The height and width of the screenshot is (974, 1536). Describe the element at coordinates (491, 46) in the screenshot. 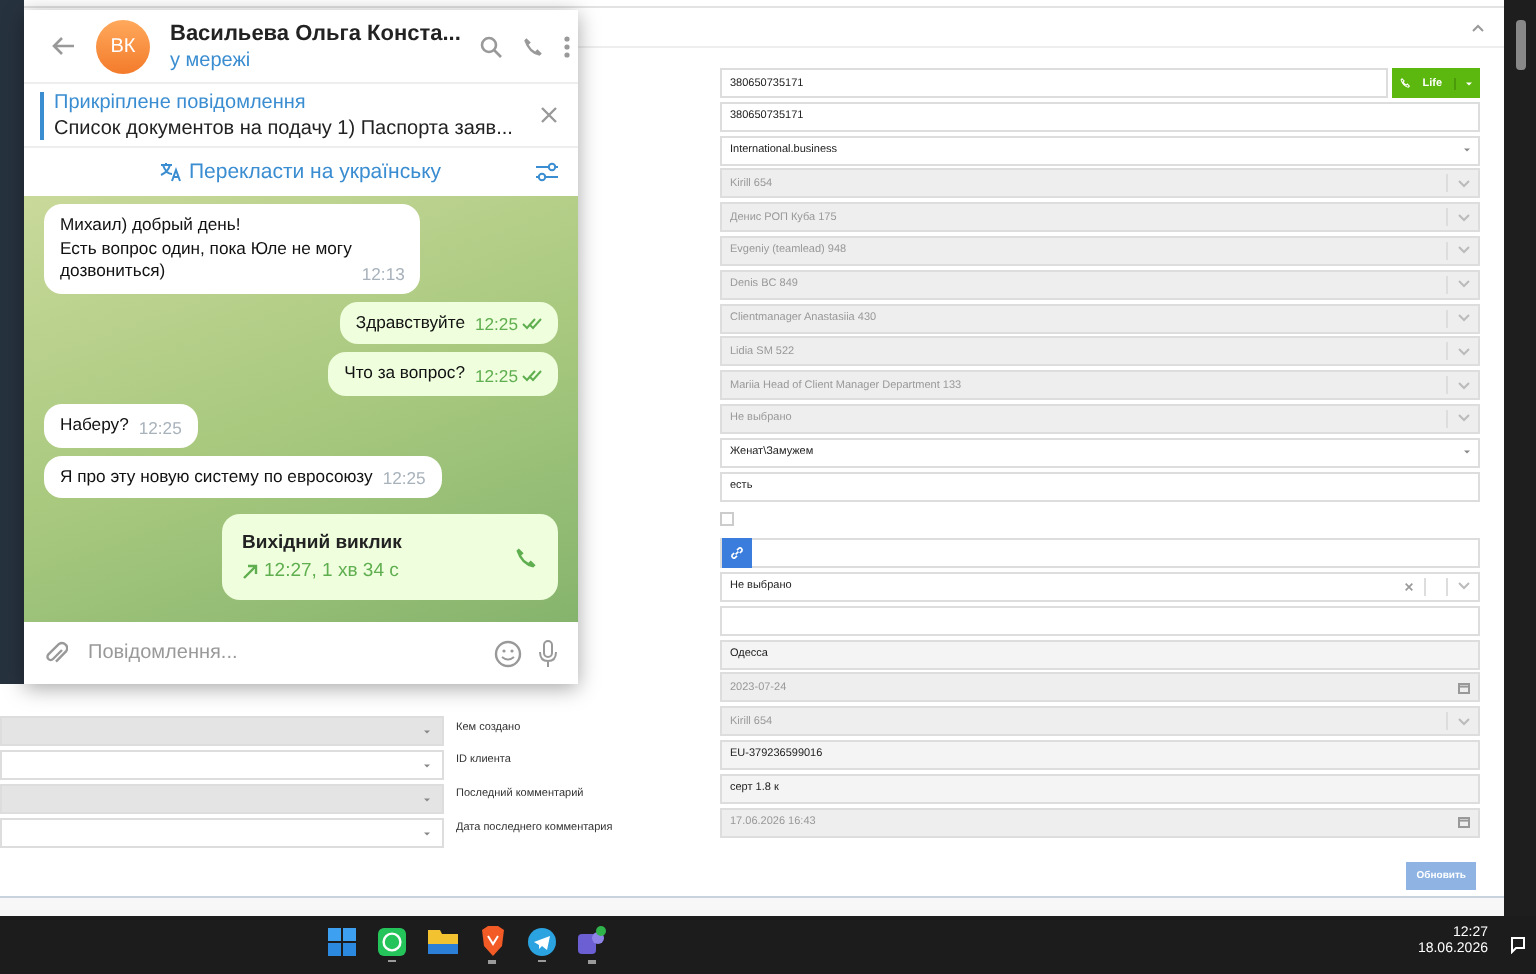

I see `search-button` at that location.